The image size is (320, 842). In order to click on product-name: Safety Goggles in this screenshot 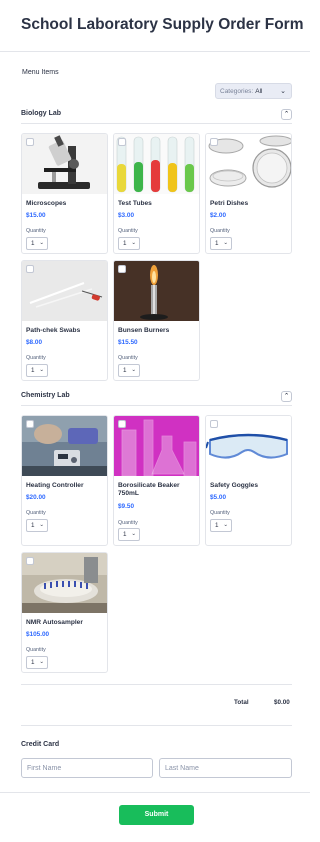, I will do `click(234, 485)`.